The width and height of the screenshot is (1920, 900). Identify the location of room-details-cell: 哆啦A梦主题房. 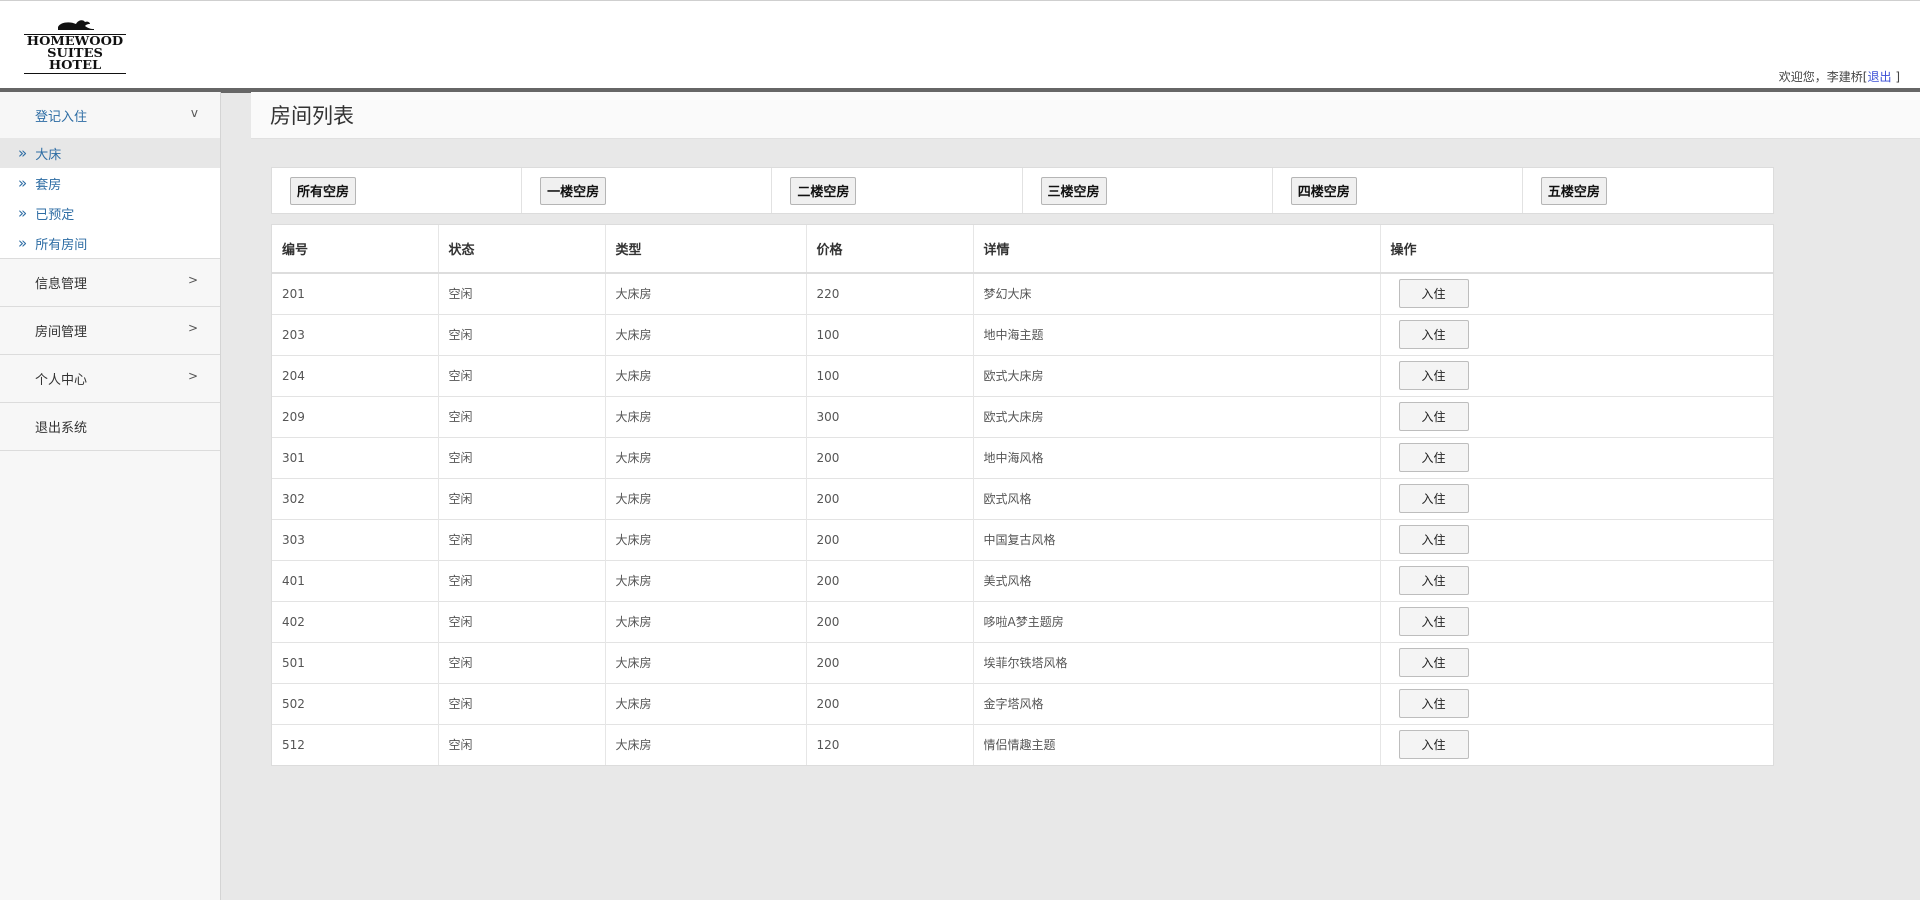
(1177, 621).